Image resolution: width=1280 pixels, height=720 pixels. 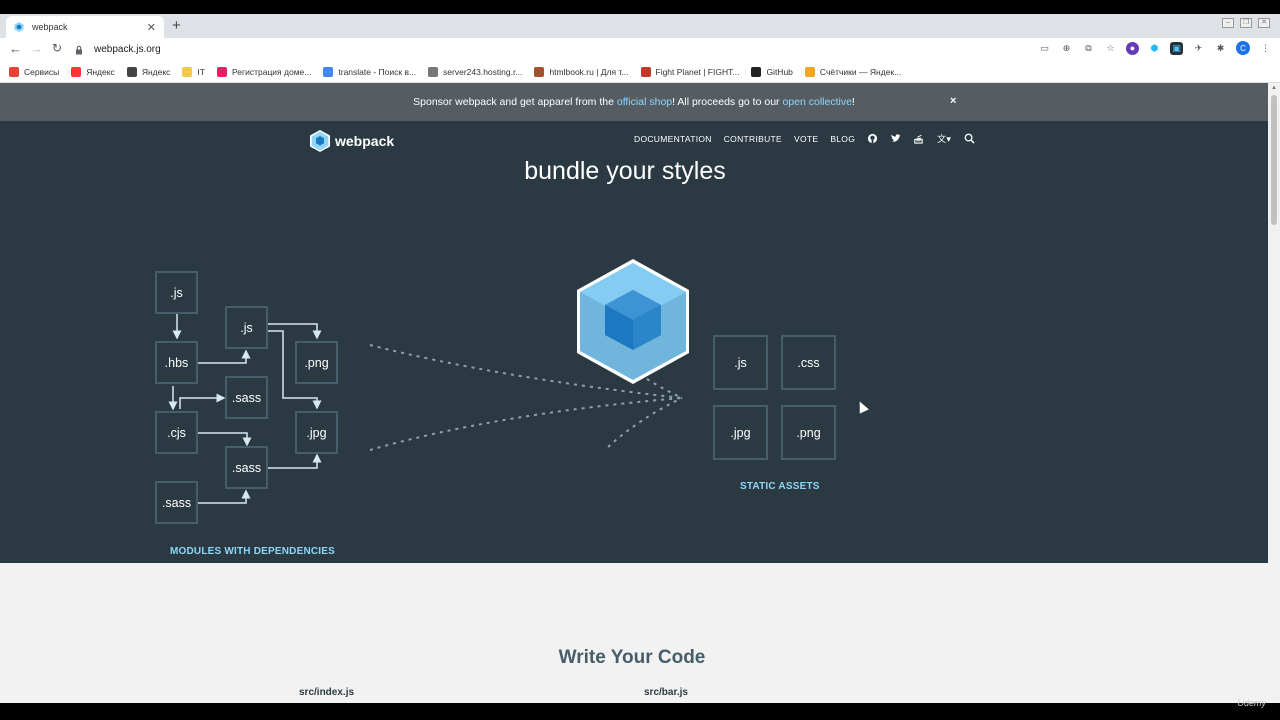 What do you see at coordinates (151, 27) in the screenshot?
I see `tab-close-icon: ✕` at bounding box center [151, 27].